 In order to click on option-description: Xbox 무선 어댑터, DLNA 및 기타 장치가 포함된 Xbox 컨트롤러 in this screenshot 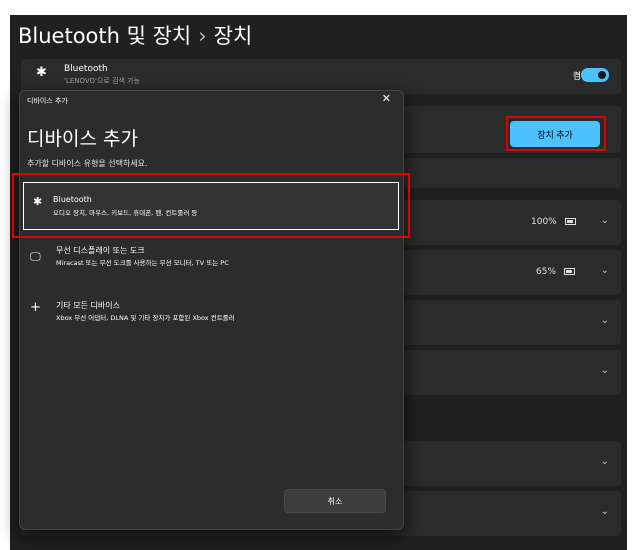, I will do `click(145, 318)`.